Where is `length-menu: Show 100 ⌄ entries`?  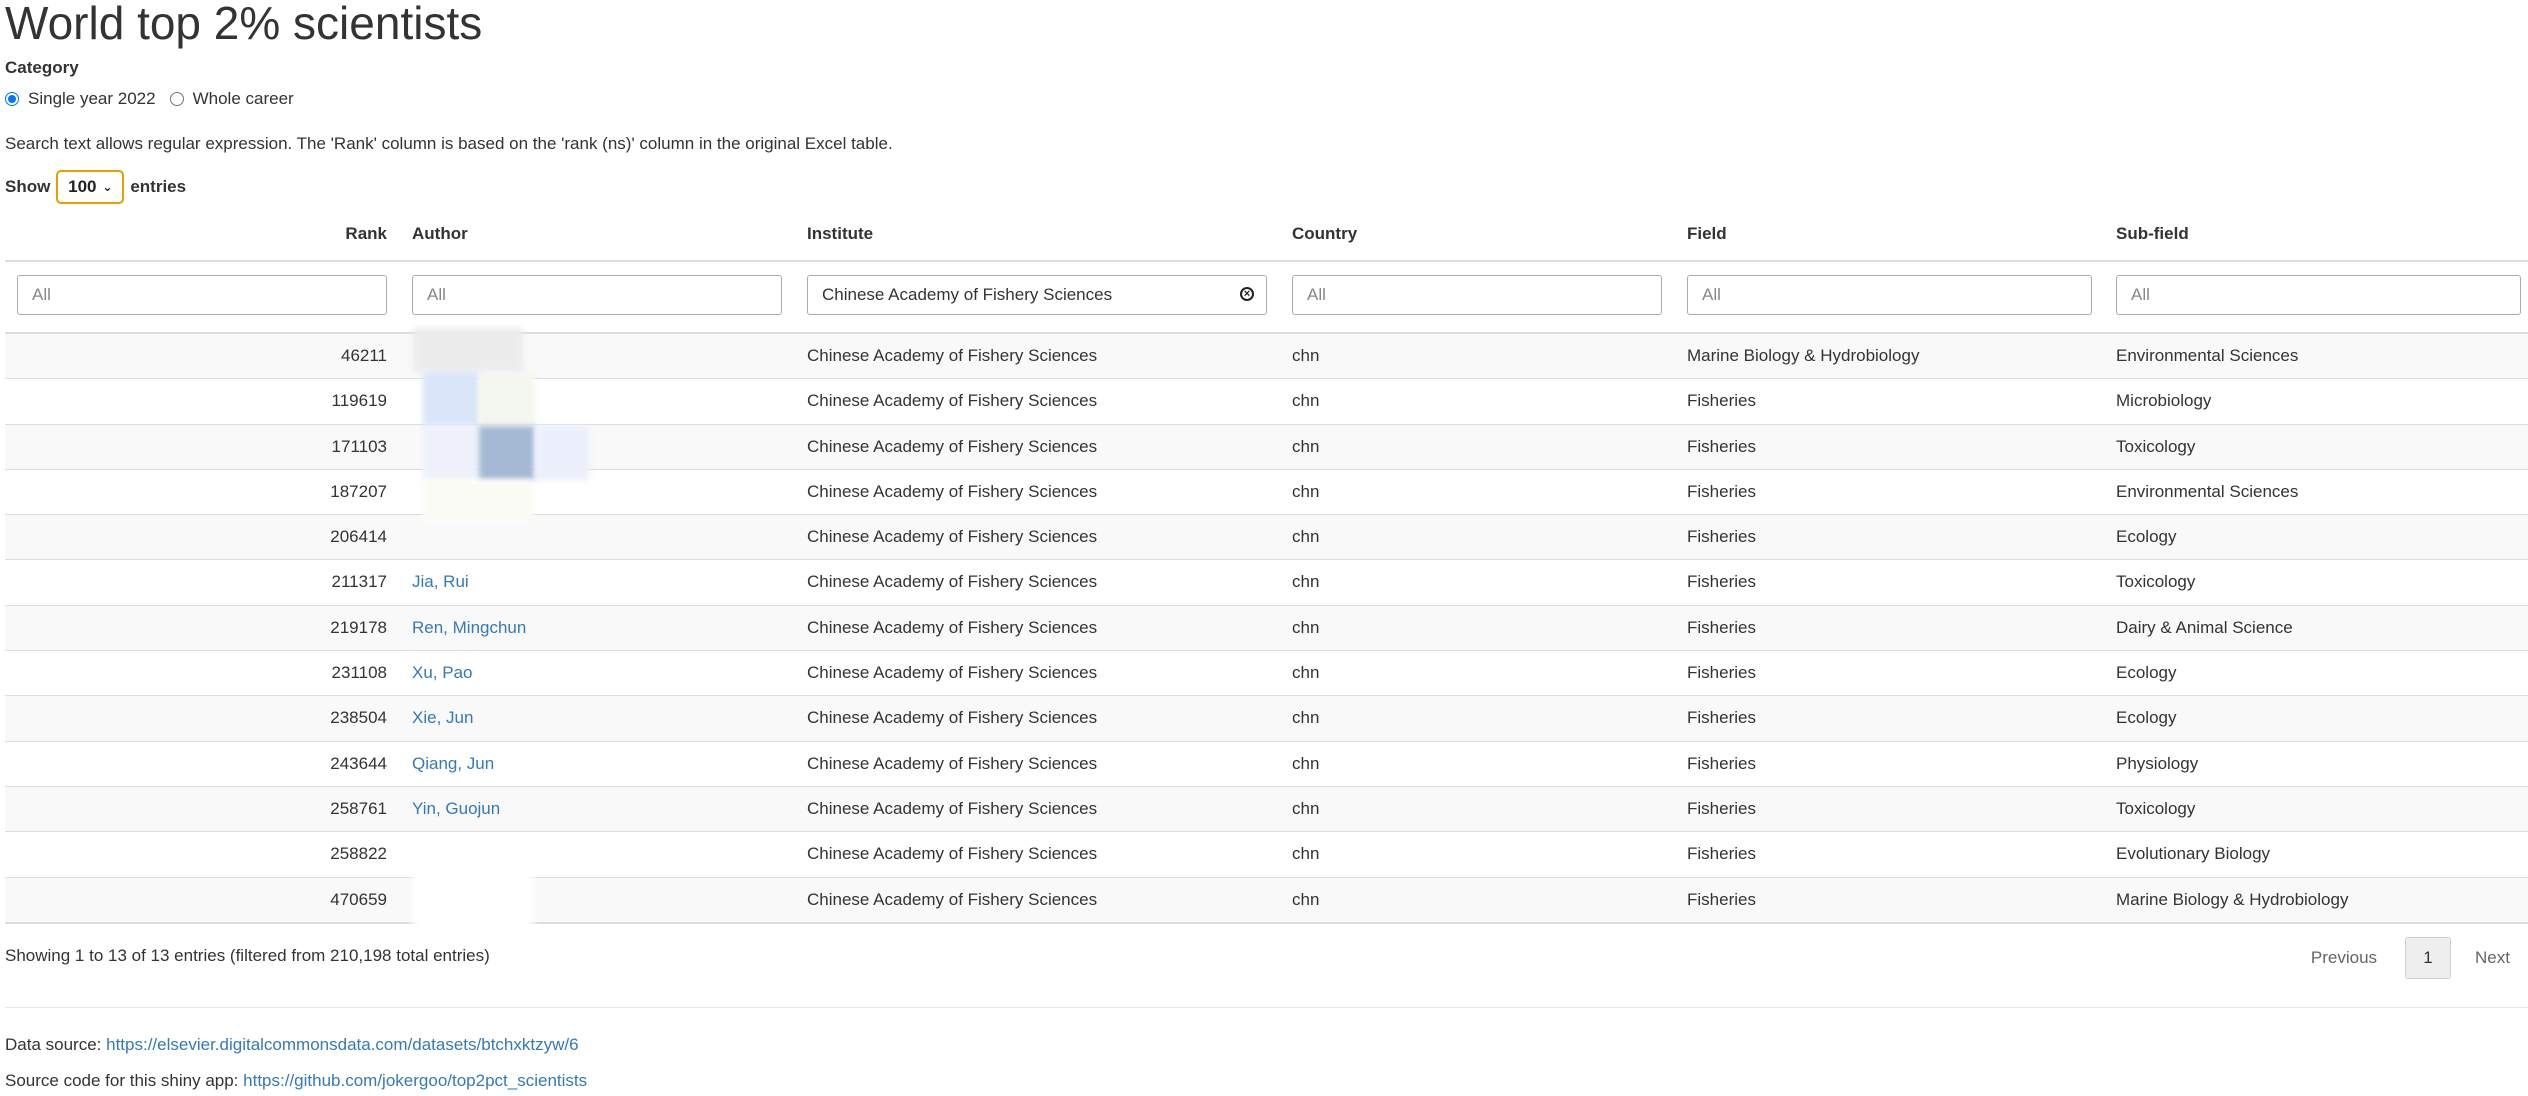
length-menu: Show 100 ⌄ entries is located at coordinates (95, 187).